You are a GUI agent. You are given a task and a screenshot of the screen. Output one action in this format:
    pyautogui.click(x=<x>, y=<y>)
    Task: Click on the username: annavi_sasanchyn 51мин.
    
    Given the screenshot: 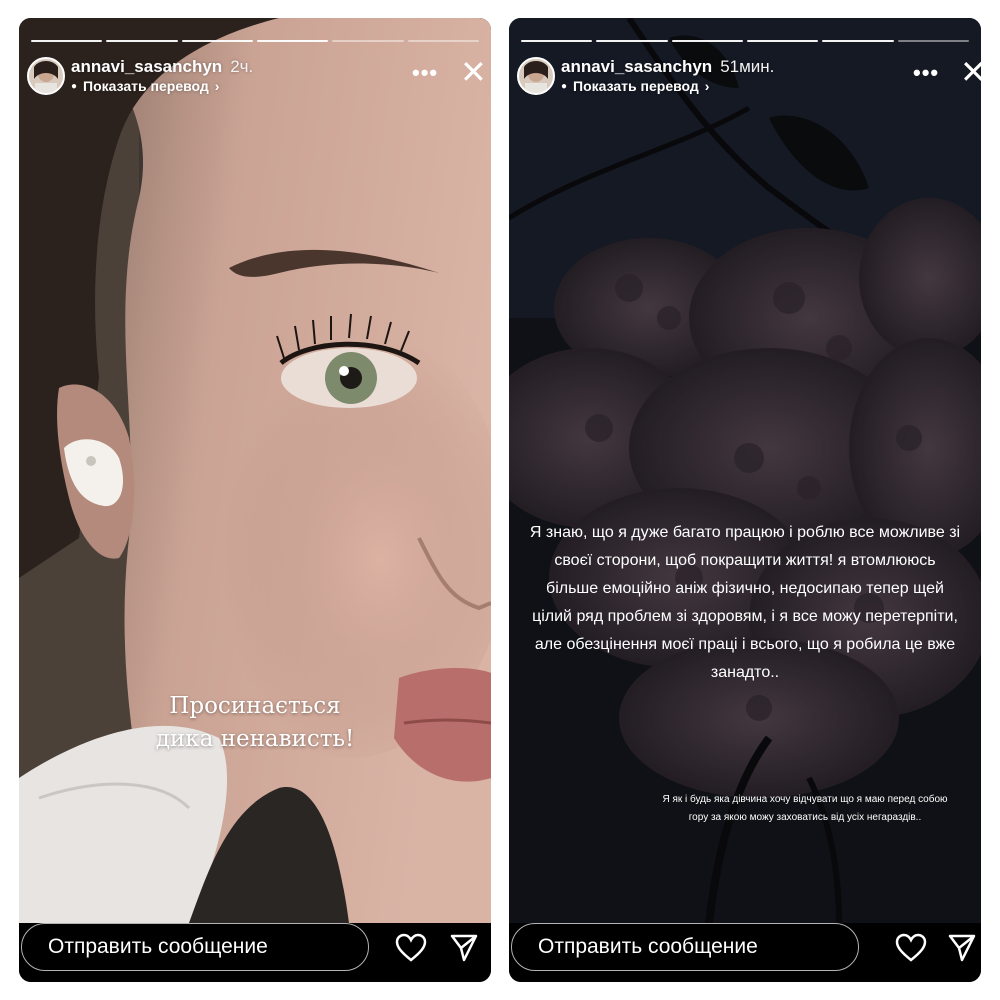 What is the action you would take?
    pyautogui.click(x=667, y=67)
    